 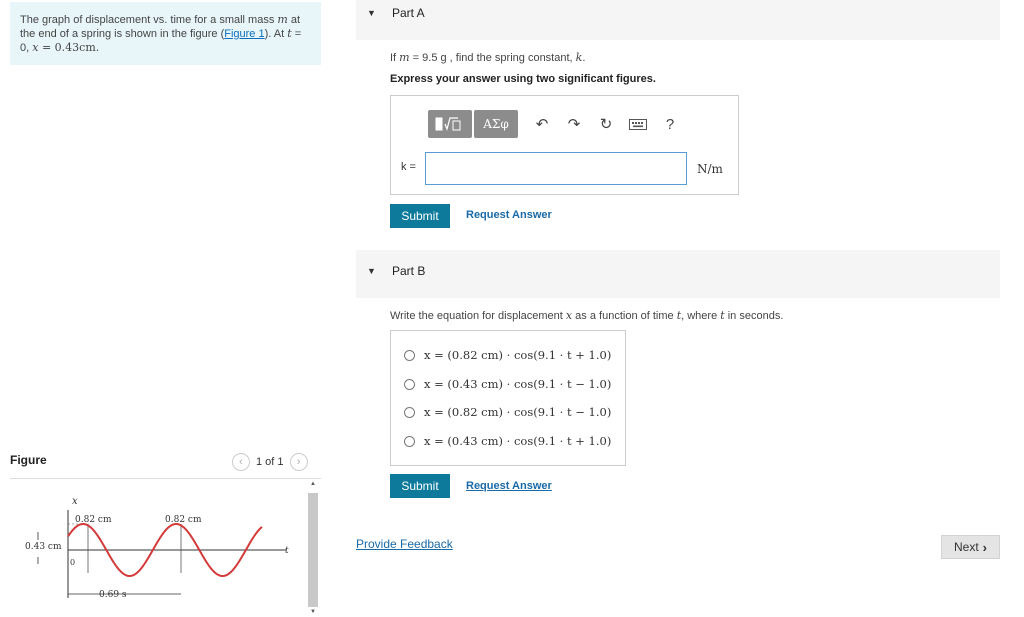 What do you see at coordinates (496, 124) in the screenshot?
I see `greek-symbols-button: ΑΣφ` at bounding box center [496, 124].